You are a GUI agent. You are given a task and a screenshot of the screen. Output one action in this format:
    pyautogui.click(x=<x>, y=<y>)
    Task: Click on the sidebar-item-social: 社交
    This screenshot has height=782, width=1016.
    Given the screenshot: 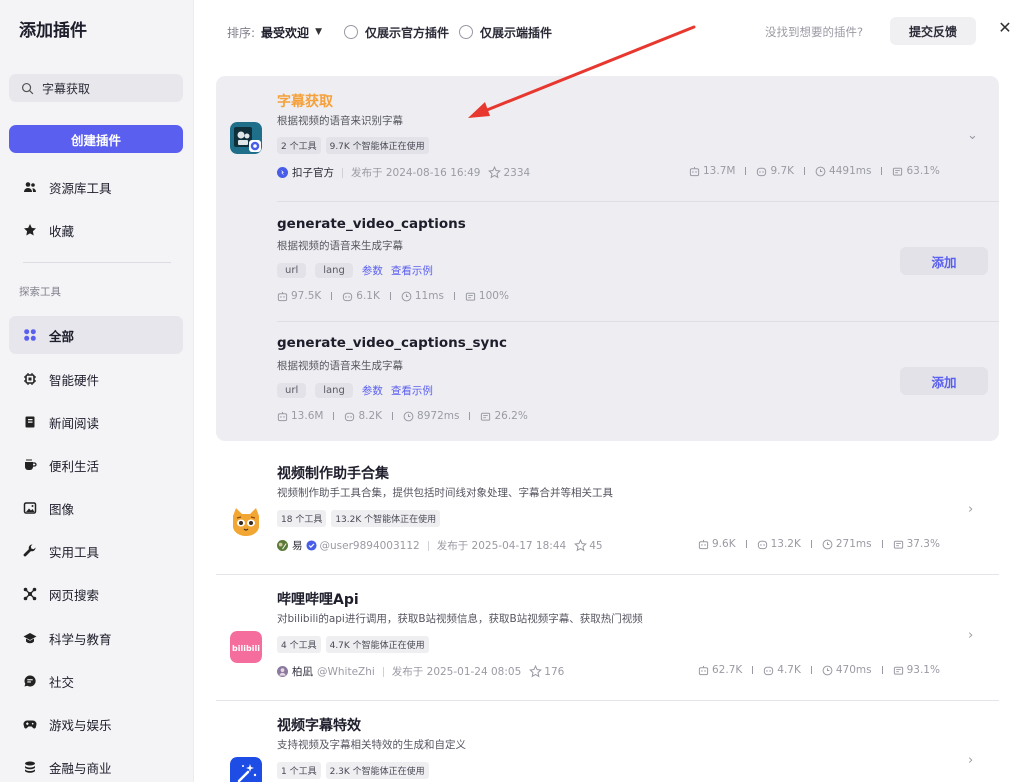 What is the action you would take?
    pyautogui.click(x=96, y=681)
    